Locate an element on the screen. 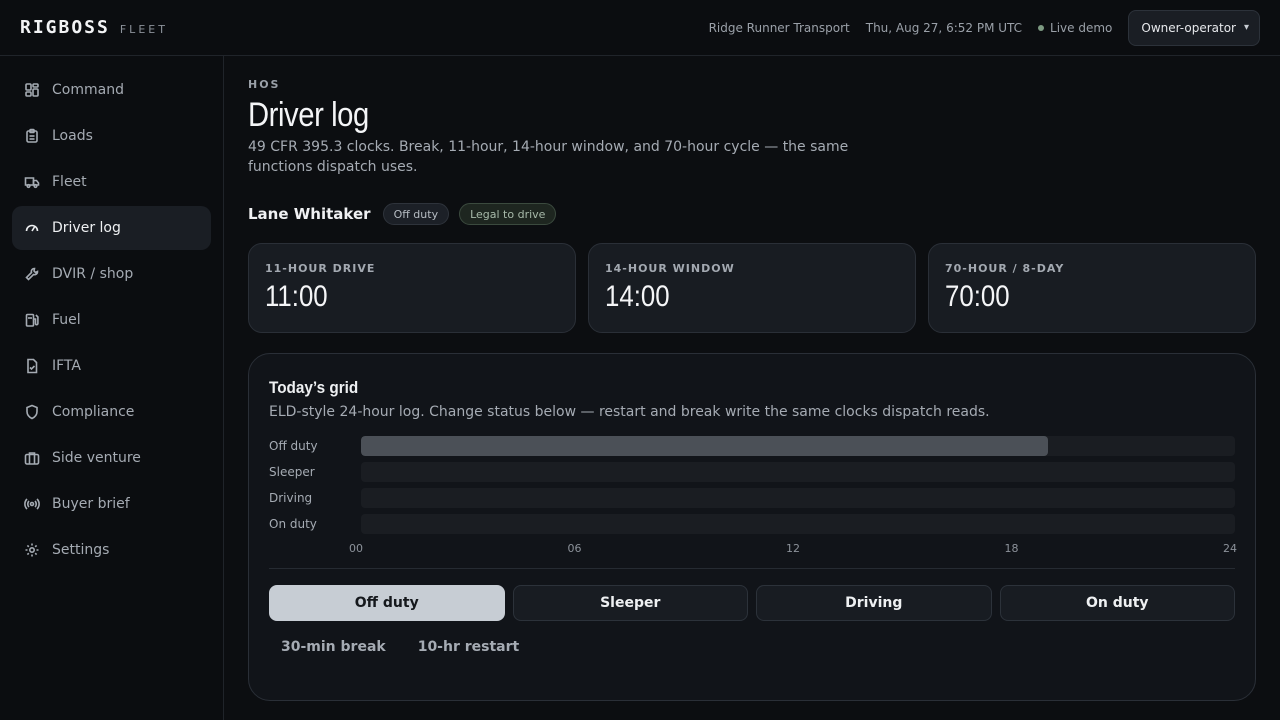 This screenshot has width=1280, height=720. role-select: Owner-operator ▾ is located at coordinates (1194, 27).